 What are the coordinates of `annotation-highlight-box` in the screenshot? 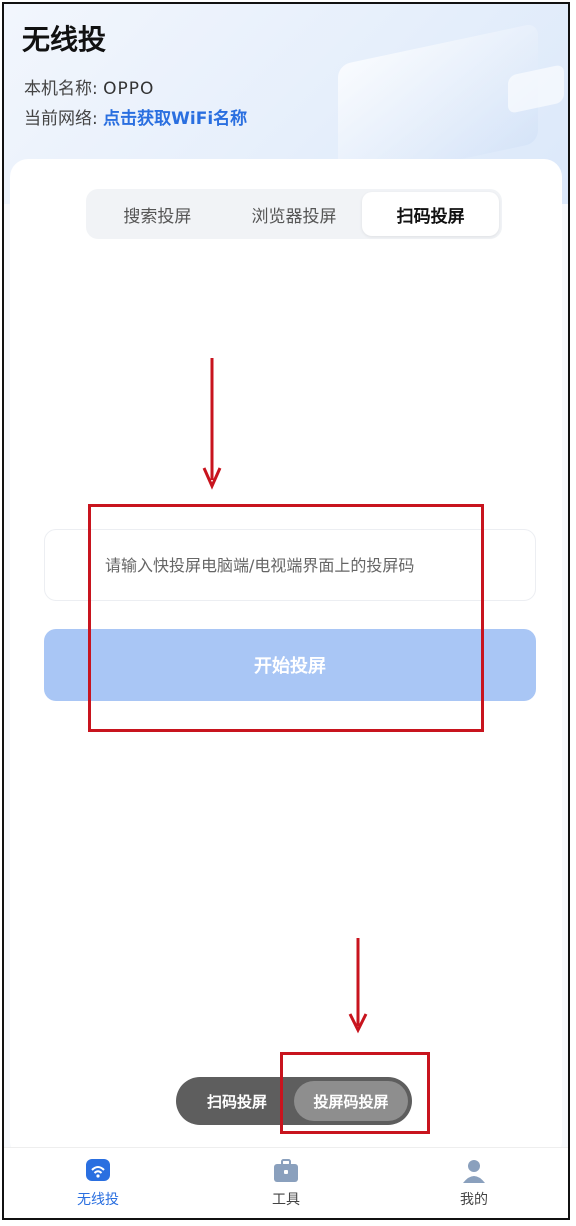 It's located at (286, 618).